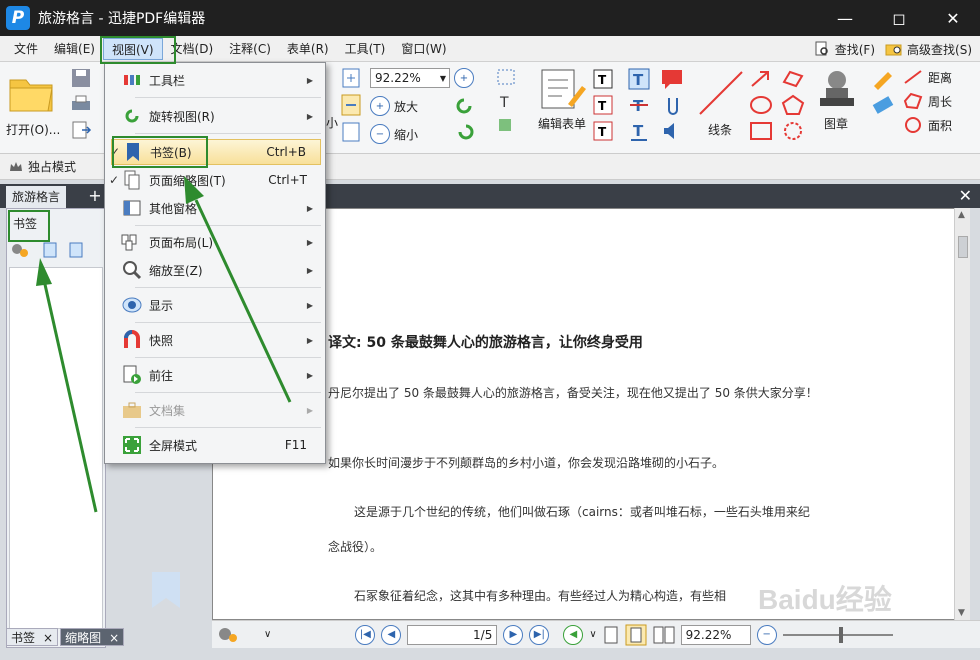 This screenshot has height=660, width=980. I want to click on underline-icon: T, so click(640, 131).